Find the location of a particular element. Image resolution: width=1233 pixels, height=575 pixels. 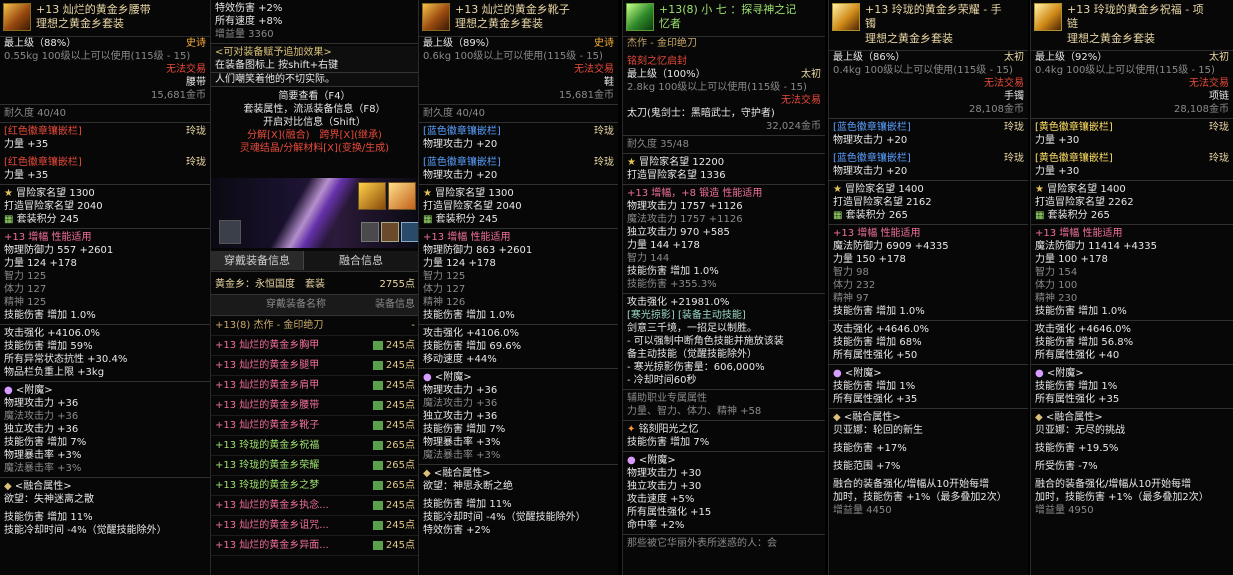

equipped-item-row: +13(8) 杰作 - 金印绝刀 - is located at coordinates (314, 326).